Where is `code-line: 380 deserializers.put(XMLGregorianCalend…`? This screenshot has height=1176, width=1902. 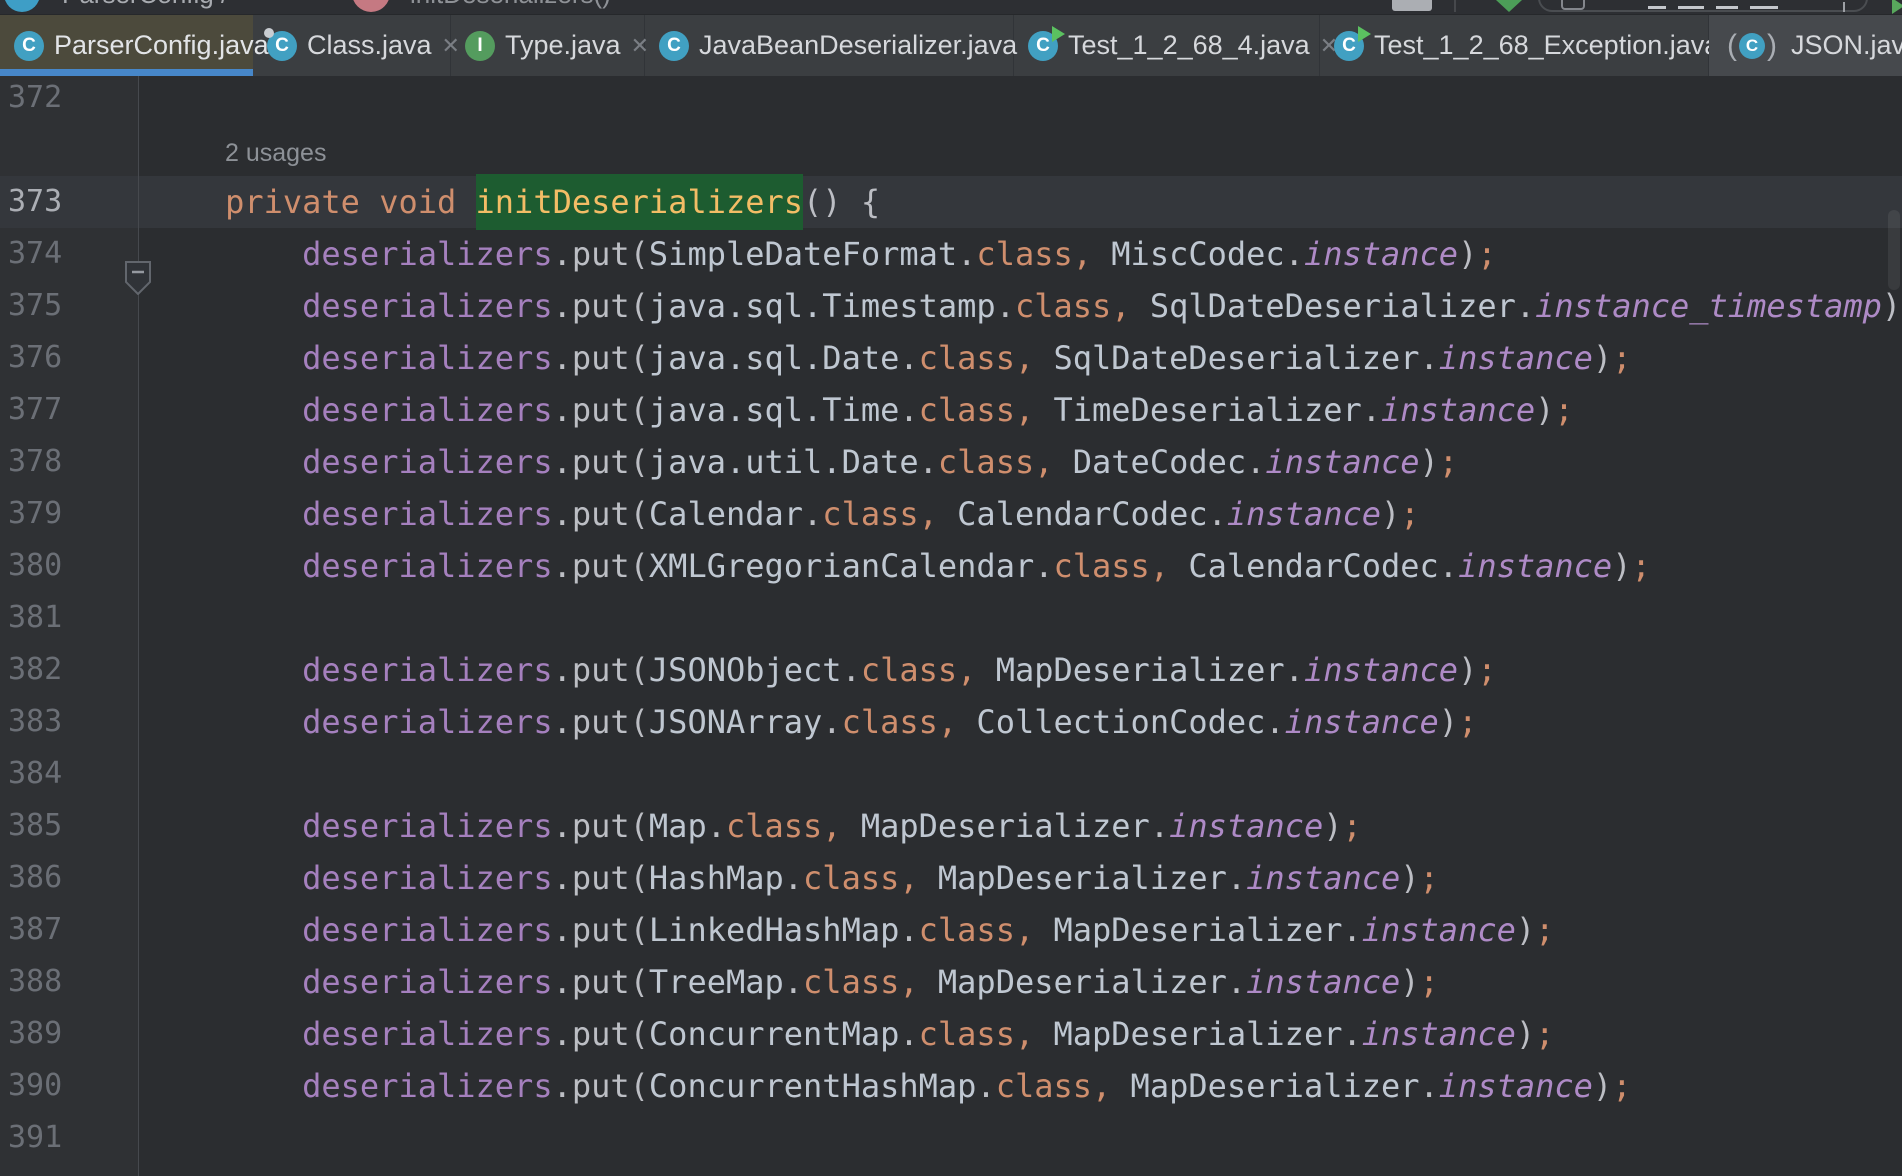
code-line: 380 deserializers.put(XMLGregorianCalend… is located at coordinates (951, 566).